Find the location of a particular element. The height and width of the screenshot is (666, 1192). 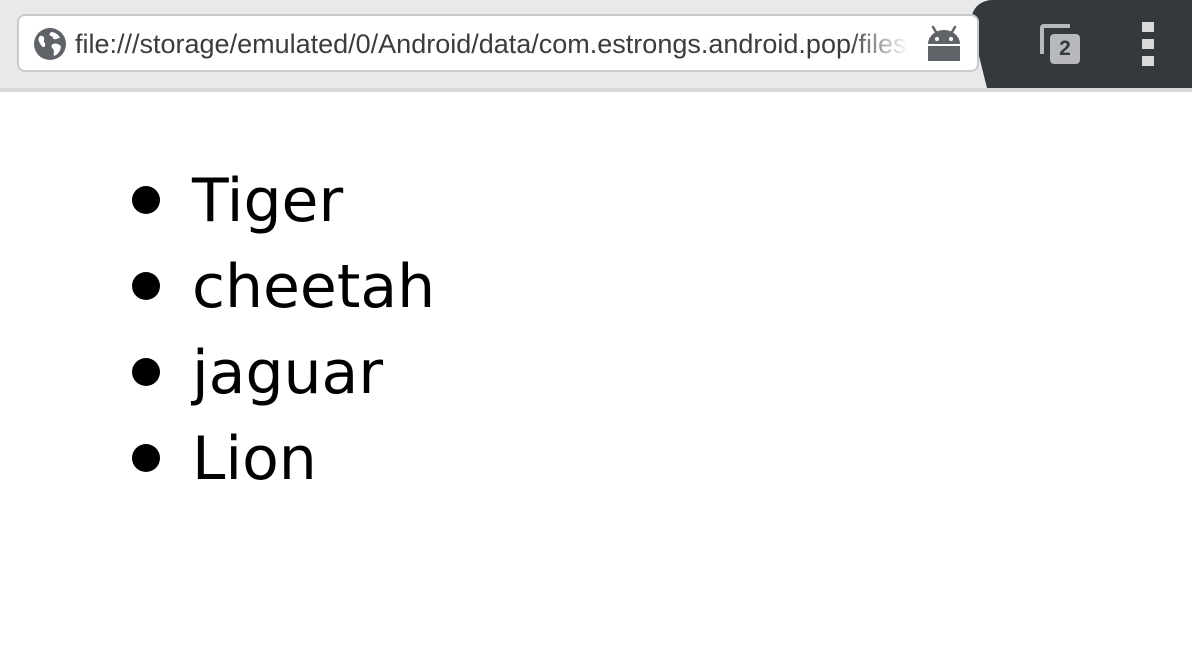

list-item-label: Tiger is located at coordinates (268, 201).